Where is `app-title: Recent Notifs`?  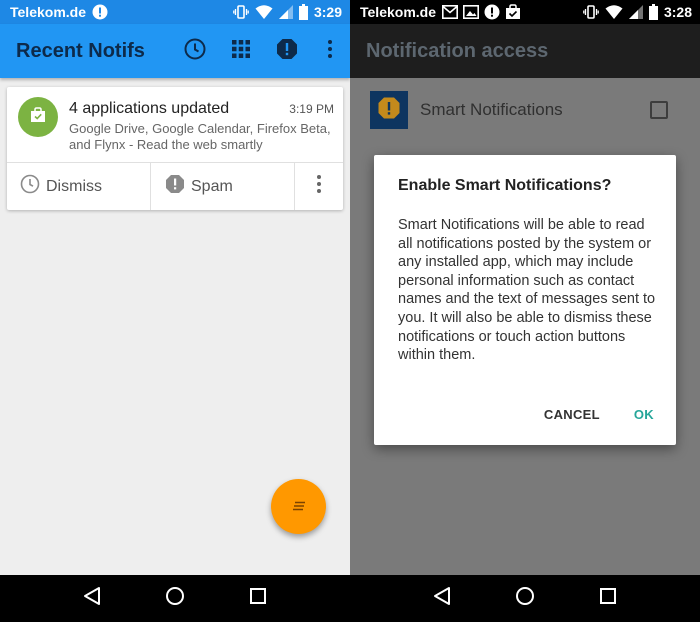
app-title: Recent Notifs is located at coordinates (80, 50).